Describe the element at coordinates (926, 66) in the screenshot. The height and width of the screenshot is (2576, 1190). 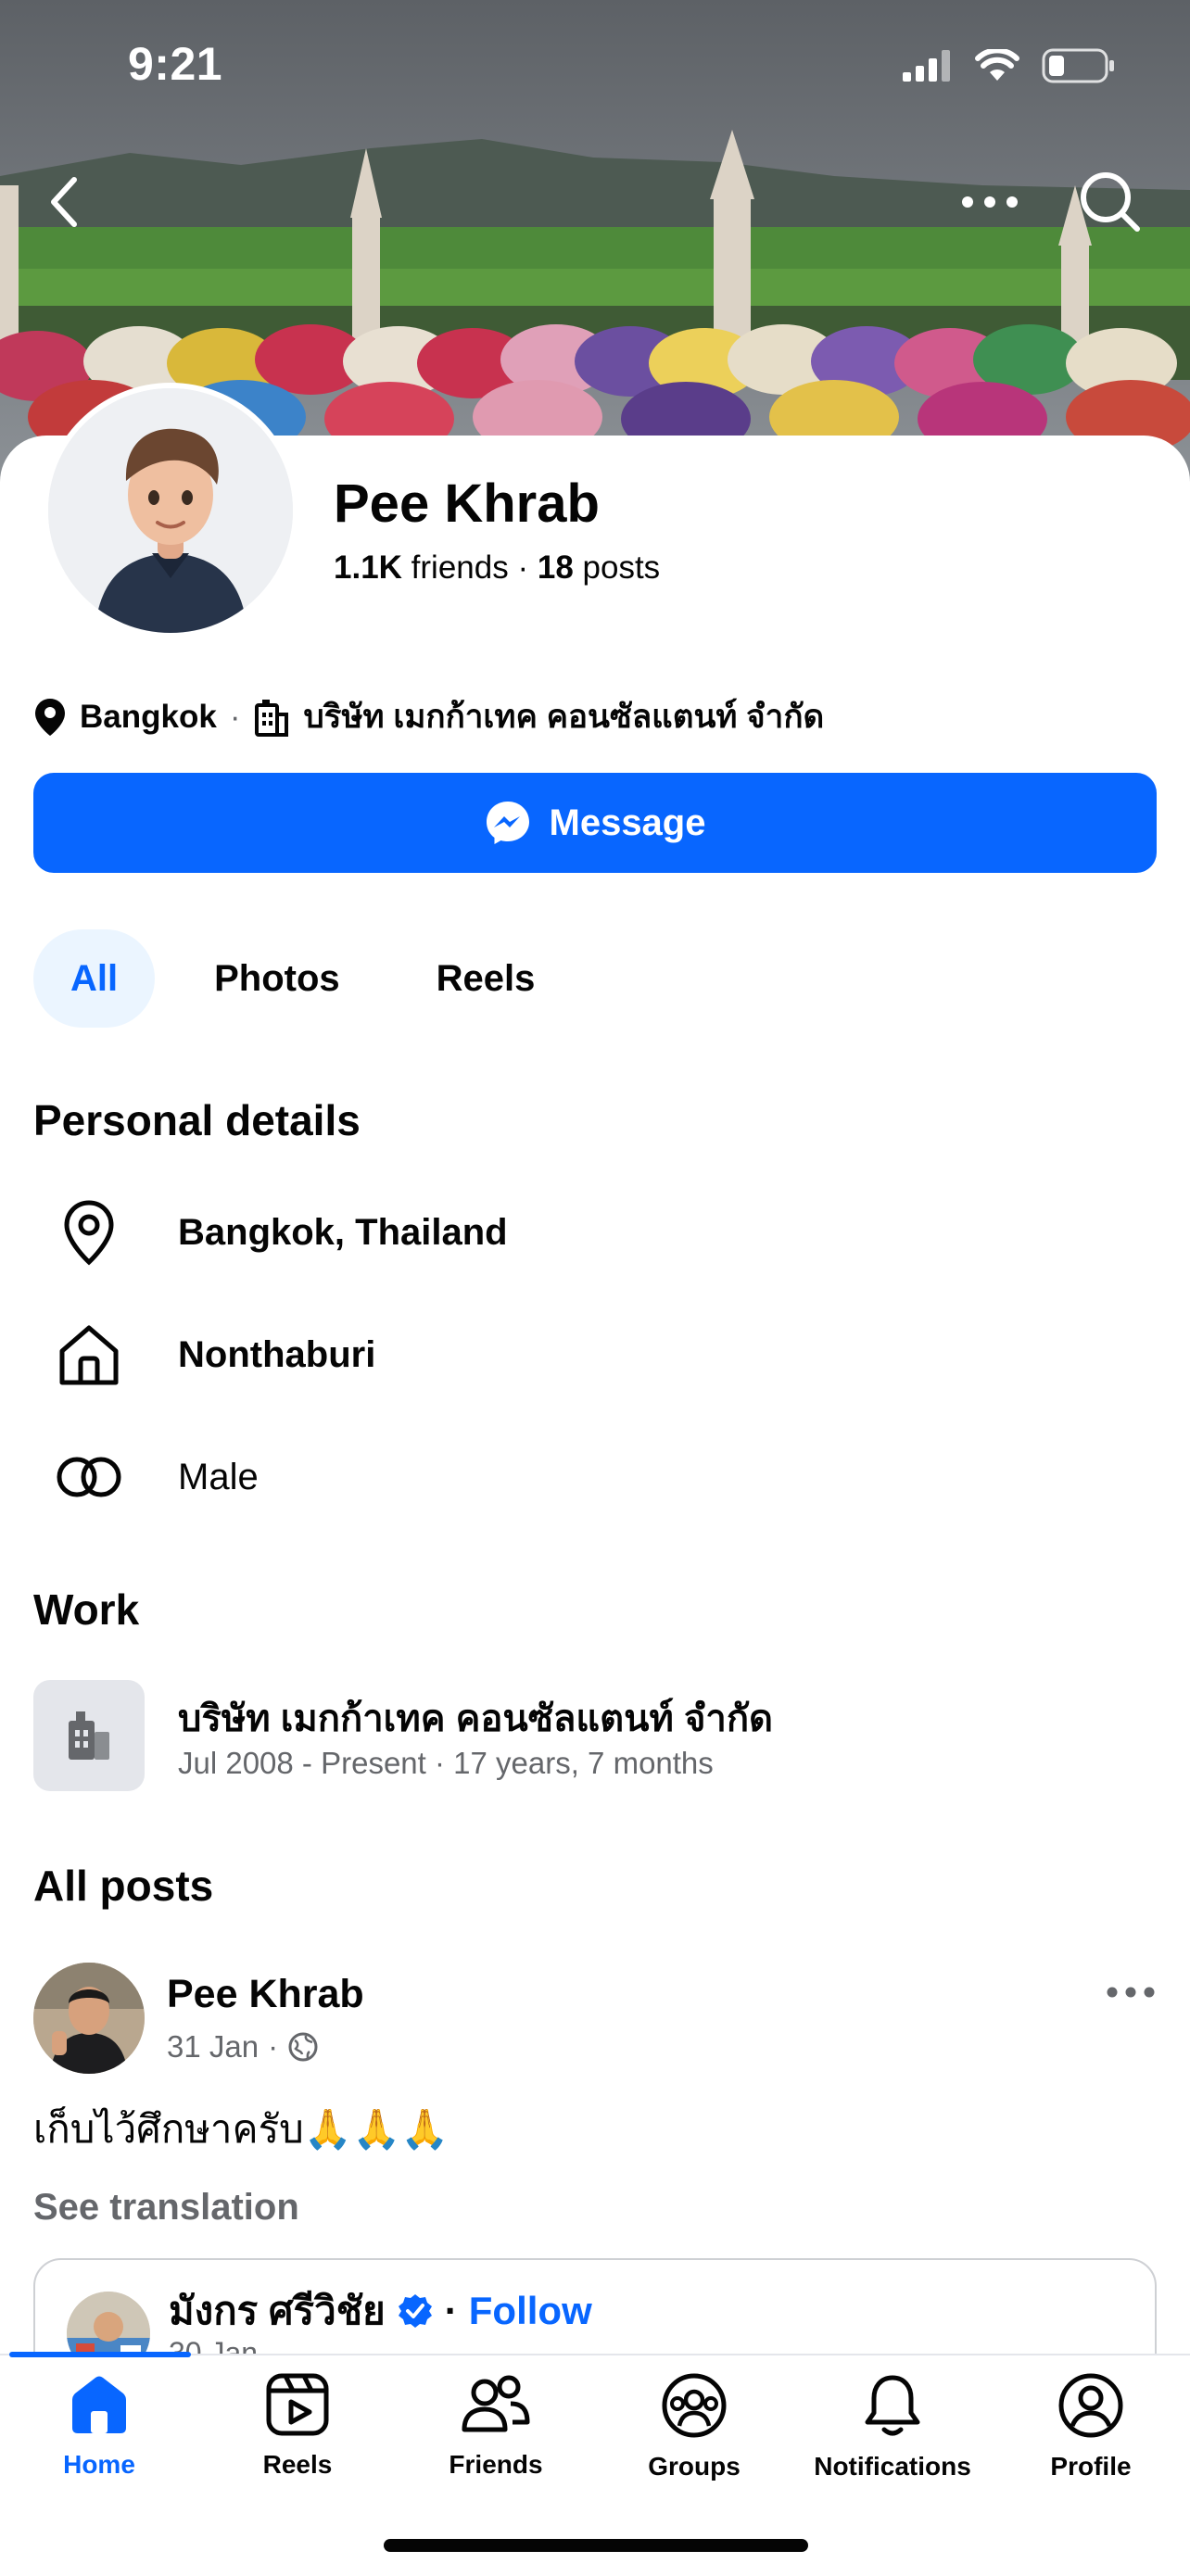
I see `signal-icon` at that location.